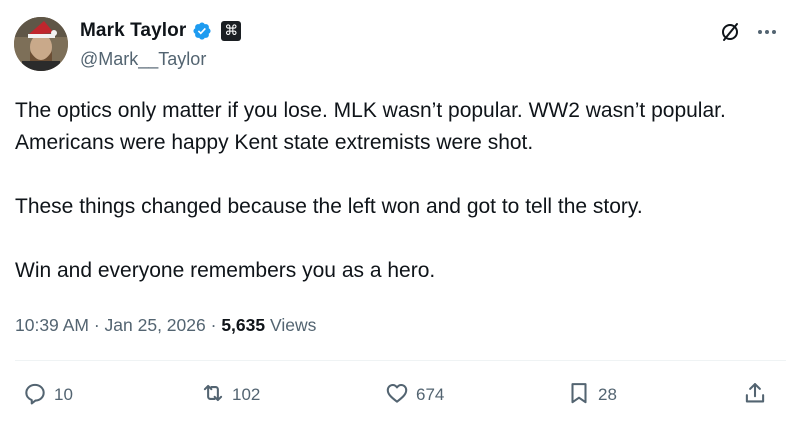  What do you see at coordinates (246, 394) in the screenshot?
I see `repost-count: 102` at bounding box center [246, 394].